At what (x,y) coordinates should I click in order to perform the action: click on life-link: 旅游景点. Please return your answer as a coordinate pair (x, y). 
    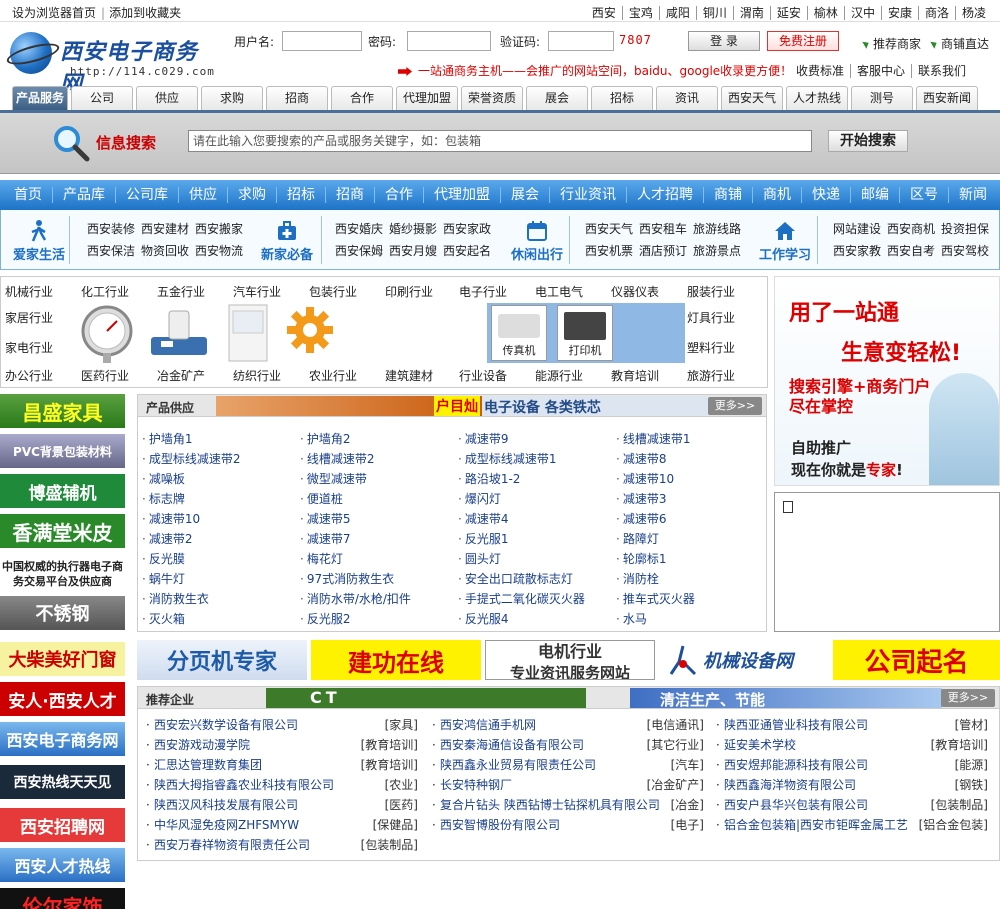
    Looking at the image, I should click on (717, 251).